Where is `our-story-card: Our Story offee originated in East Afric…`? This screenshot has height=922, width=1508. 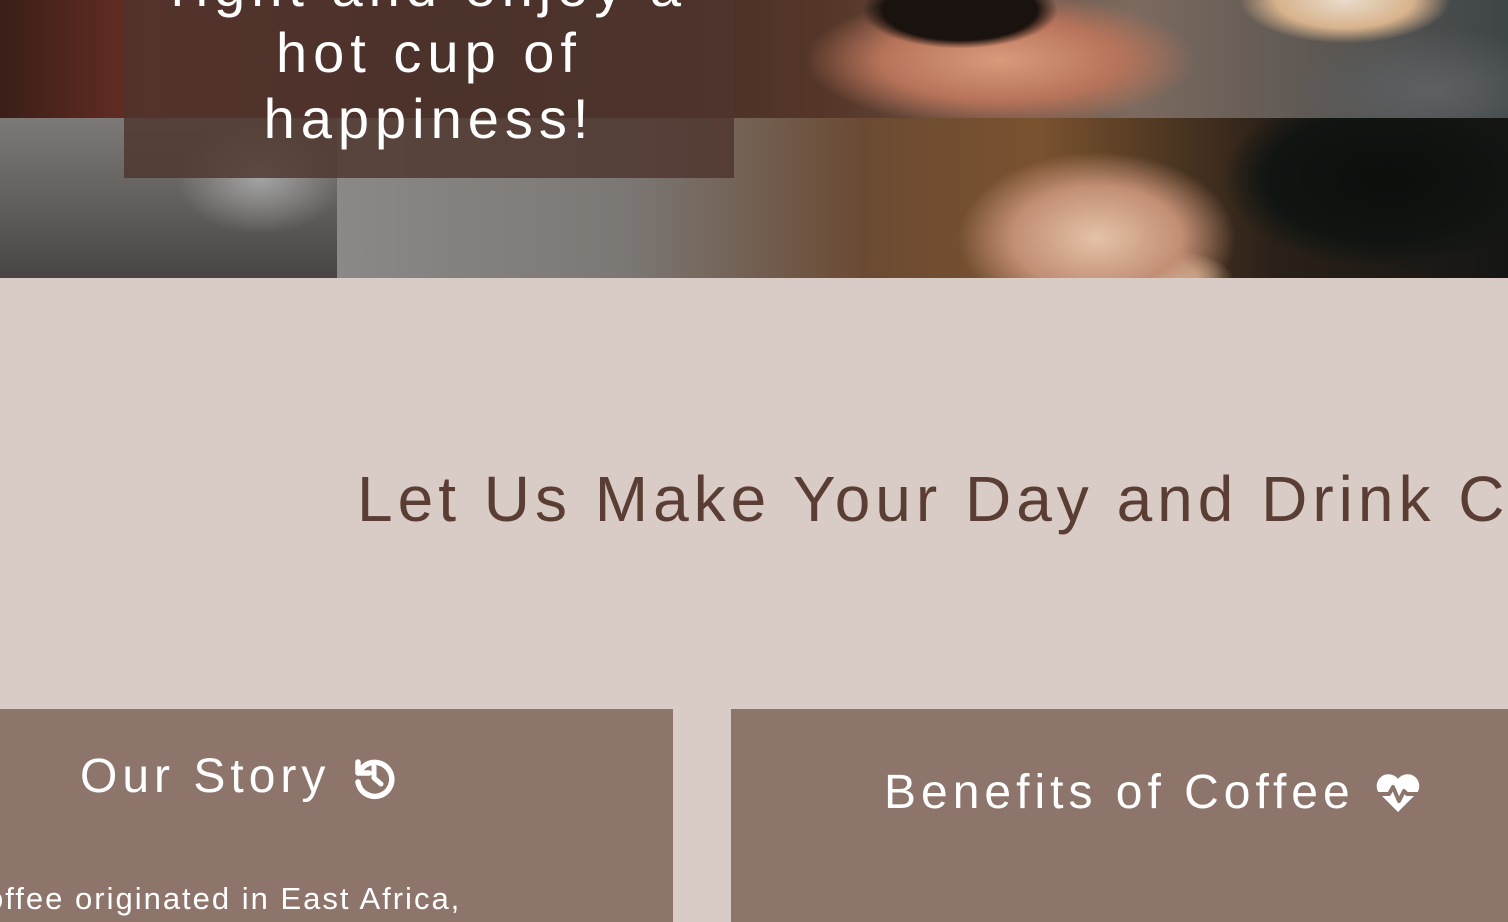 our-story-card: Our Story offee originated in East Afric… is located at coordinates (336, 815).